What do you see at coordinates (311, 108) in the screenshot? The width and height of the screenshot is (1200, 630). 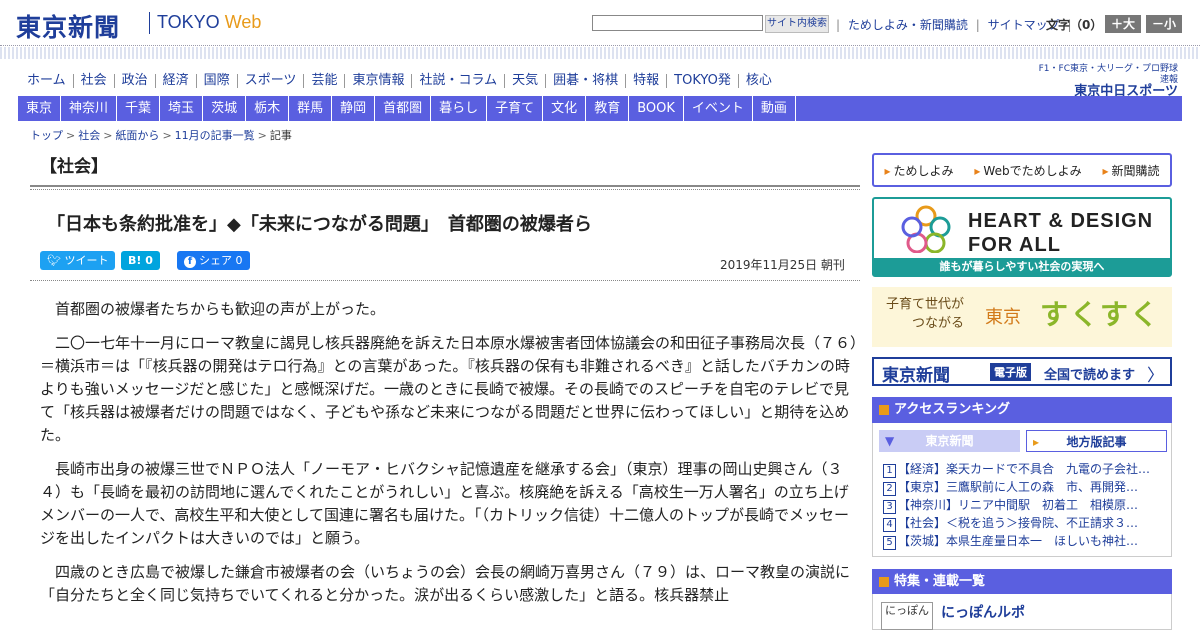 I see `region-item-gunma: 群馬` at bounding box center [311, 108].